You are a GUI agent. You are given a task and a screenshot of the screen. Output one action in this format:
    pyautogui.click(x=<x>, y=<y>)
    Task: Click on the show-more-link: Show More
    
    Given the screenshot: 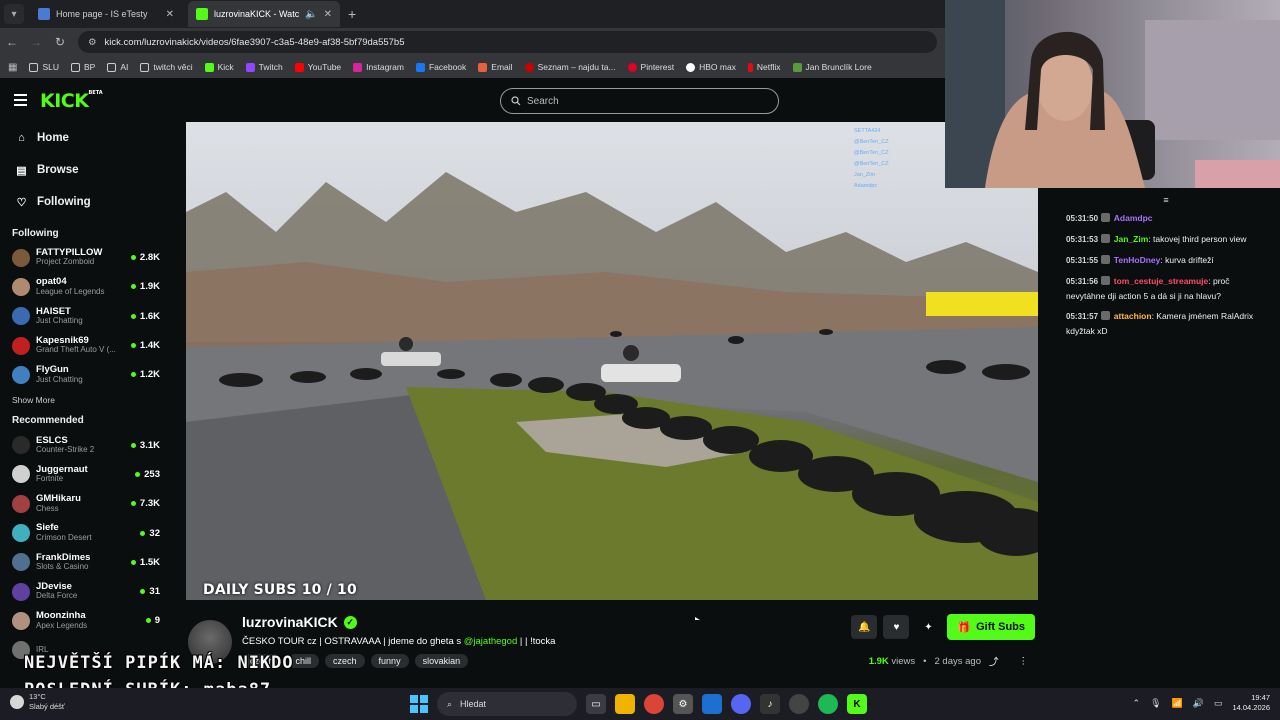 What is the action you would take?
    pyautogui.click(x=84, y=400)
    